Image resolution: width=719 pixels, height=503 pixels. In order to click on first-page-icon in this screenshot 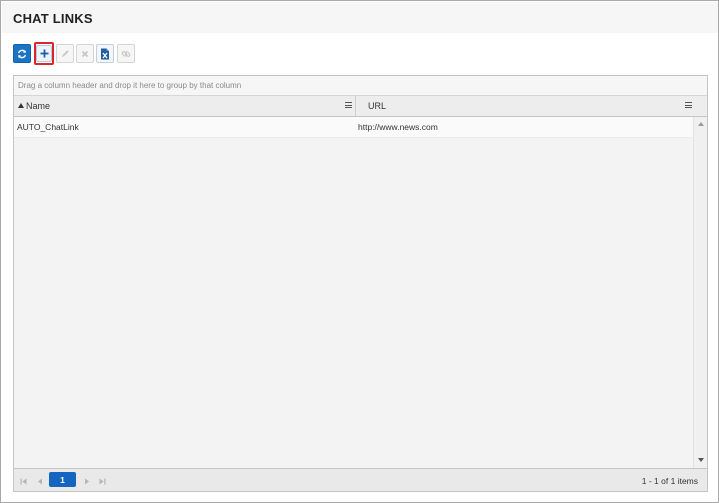, I will do `click(23, 481)`.